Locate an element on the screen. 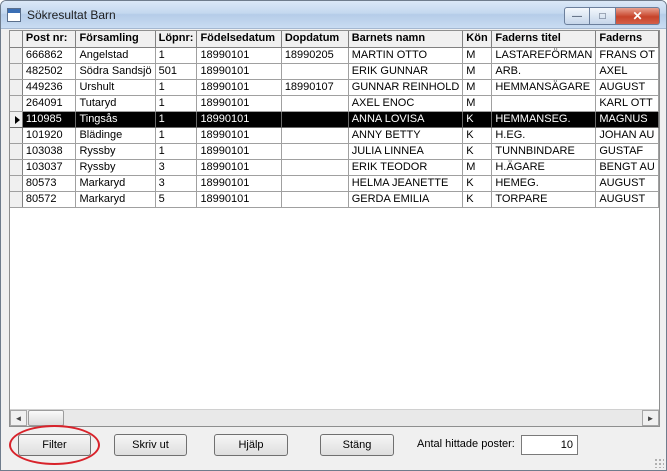 This screenshot has width=667, height=471. table-cell: Blädinge is located at coordinates (115, 135).